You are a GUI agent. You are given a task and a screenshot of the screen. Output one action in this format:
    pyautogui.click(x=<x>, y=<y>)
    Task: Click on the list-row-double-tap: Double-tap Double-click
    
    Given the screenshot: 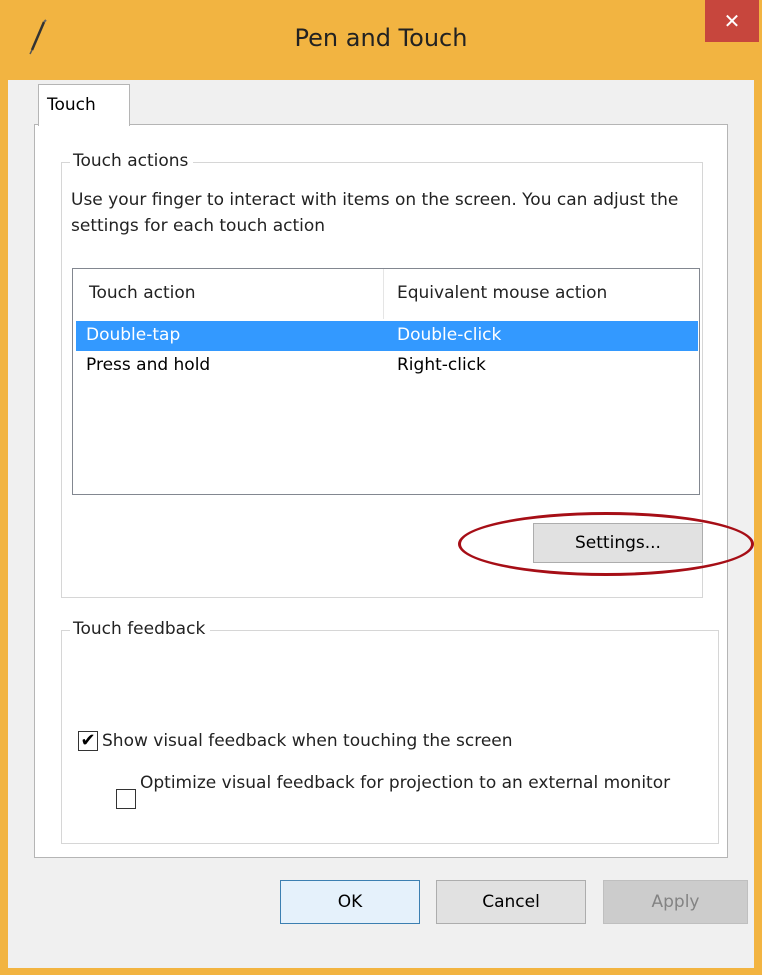 What is the action you would take?
    pyautogui.click(x=387, y=336)
    